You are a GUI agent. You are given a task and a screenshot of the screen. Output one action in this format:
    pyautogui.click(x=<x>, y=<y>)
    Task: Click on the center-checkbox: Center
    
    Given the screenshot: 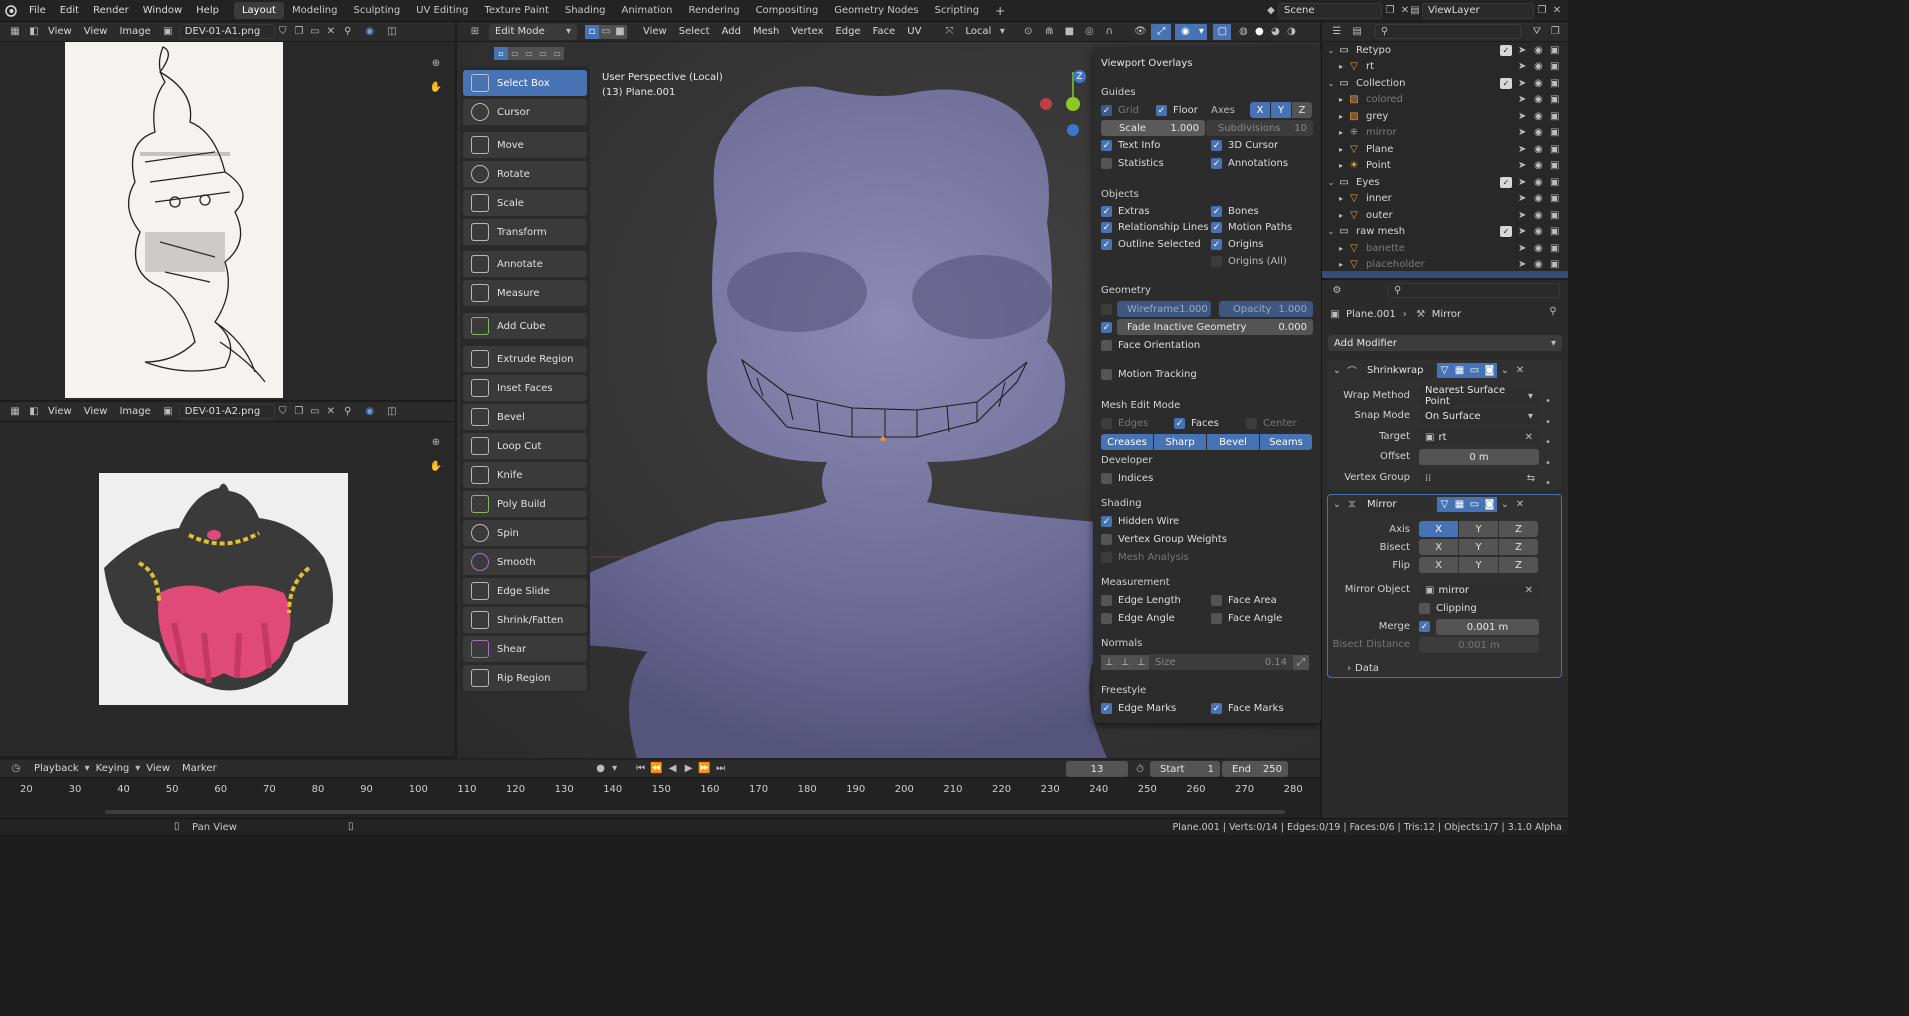 What is the action you would take?
    pyautogui.click(x=1271, y=423)
    